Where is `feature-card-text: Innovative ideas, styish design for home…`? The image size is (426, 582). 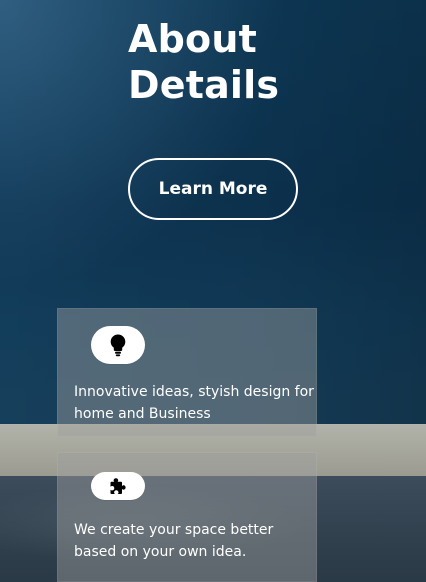
feature-card-text: Innovative ideas, styish design for home… is located at coordinates (194, 403).